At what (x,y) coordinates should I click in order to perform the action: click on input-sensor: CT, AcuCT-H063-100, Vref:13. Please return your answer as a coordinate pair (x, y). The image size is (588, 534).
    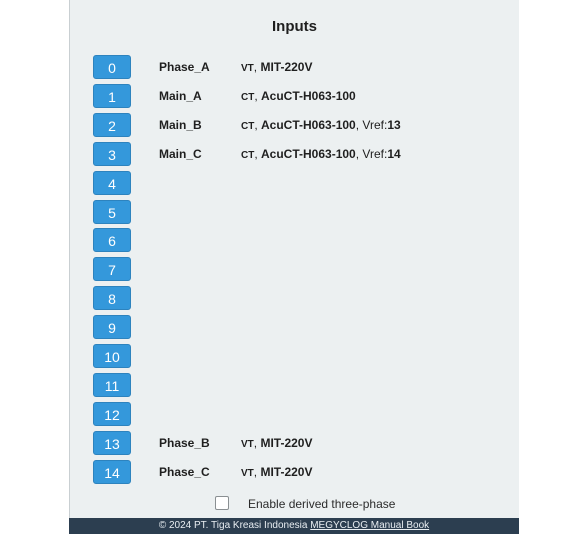
    Looking at the image, I should click on (321, 124).